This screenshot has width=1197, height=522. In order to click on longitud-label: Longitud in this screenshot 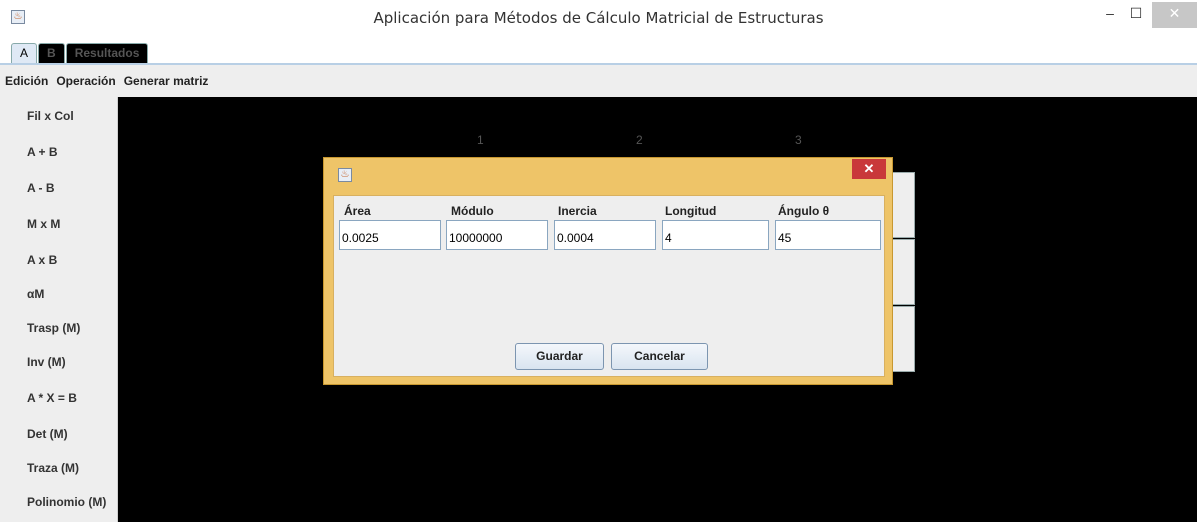, I will do `click(691, 211)`.